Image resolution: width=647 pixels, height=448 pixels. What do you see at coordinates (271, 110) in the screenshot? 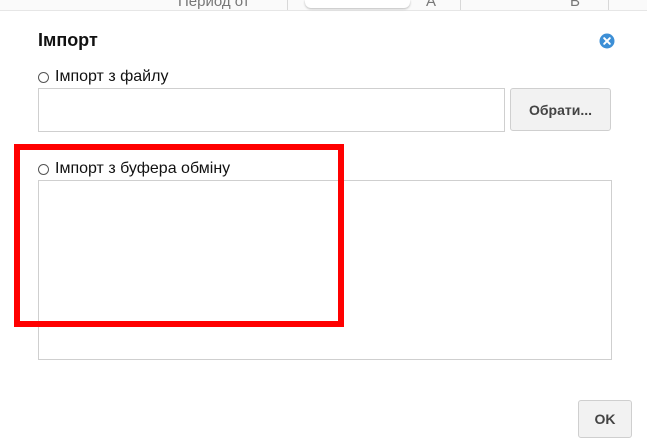
I see `file-path-input` at bounding box center [271, 110].